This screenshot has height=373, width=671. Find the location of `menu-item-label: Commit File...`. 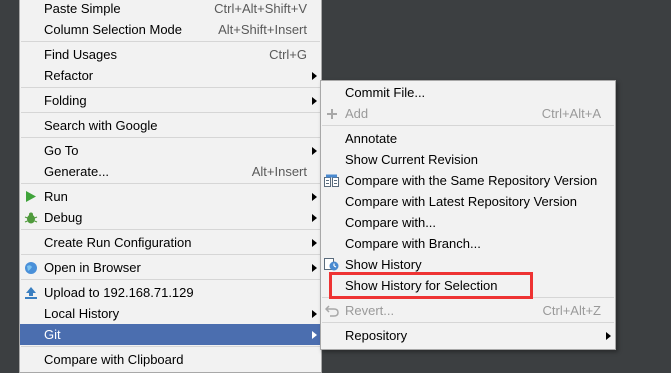

menu-item-label: Commit File... is located at coordinates (385, 92).